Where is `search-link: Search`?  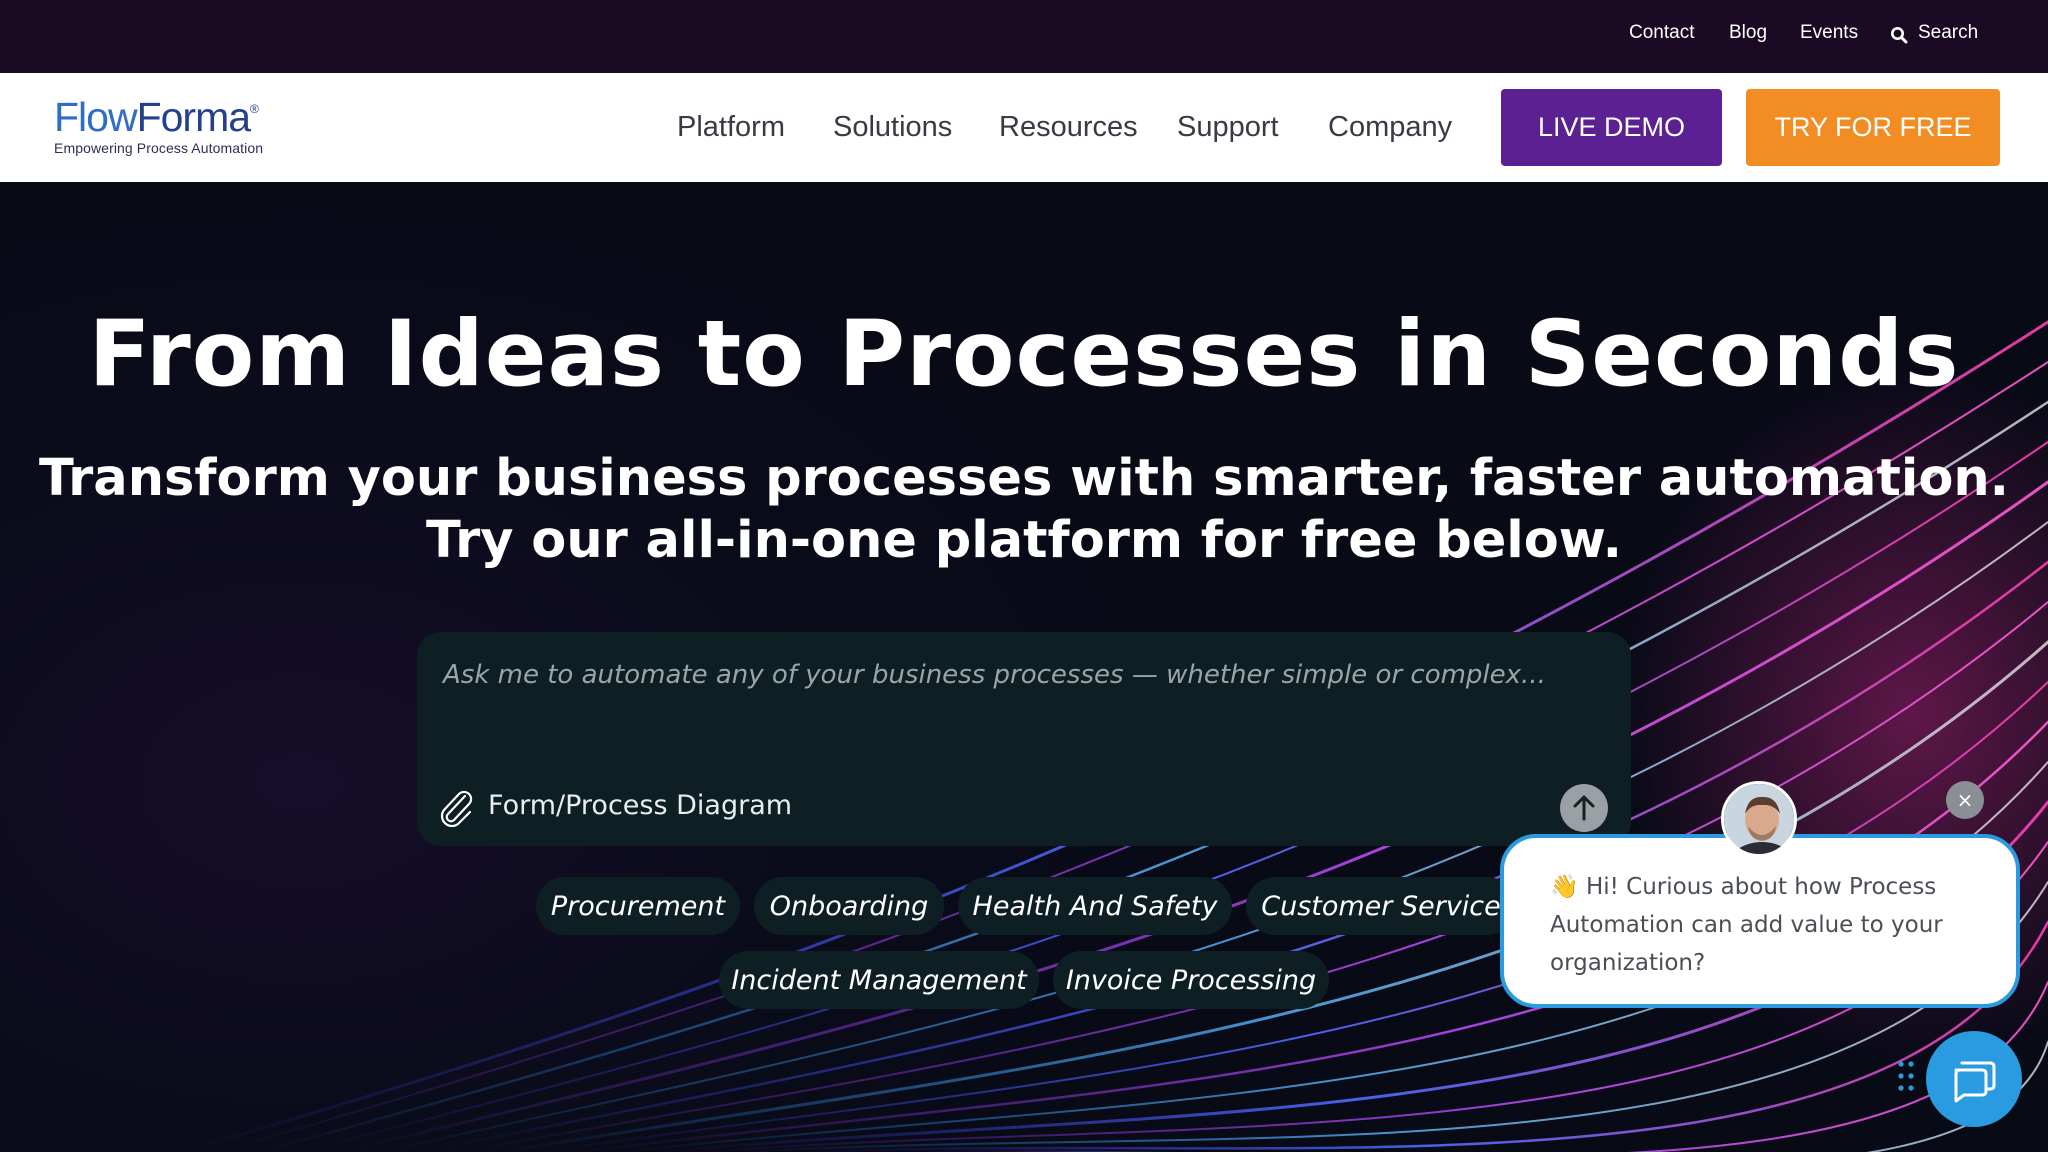 search-link: Search is located at coordinates (1948, 33).